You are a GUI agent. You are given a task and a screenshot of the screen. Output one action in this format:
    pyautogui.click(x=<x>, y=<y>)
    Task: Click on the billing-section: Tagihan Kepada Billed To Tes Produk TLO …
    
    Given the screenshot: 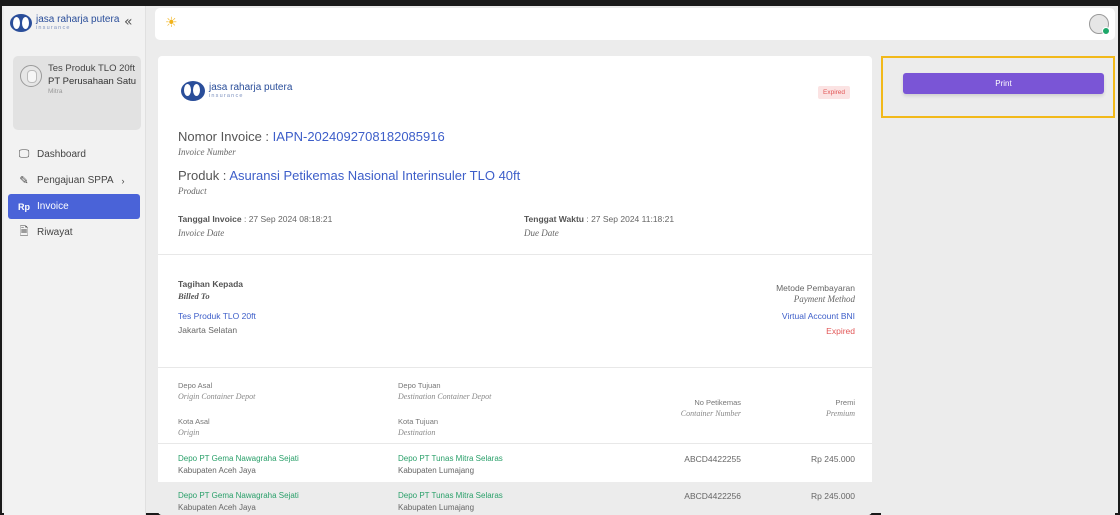 What is the action you would take?
    pyautogui.click(x=515, y=311)
    